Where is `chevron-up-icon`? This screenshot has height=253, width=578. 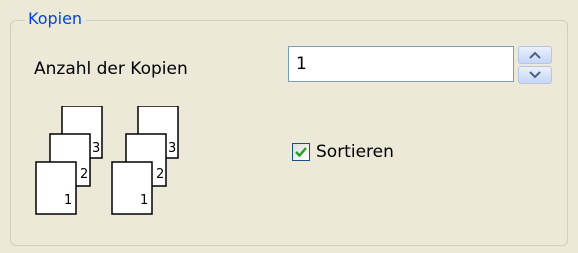
chevron-up-icon is located at coordinates (535, 55).